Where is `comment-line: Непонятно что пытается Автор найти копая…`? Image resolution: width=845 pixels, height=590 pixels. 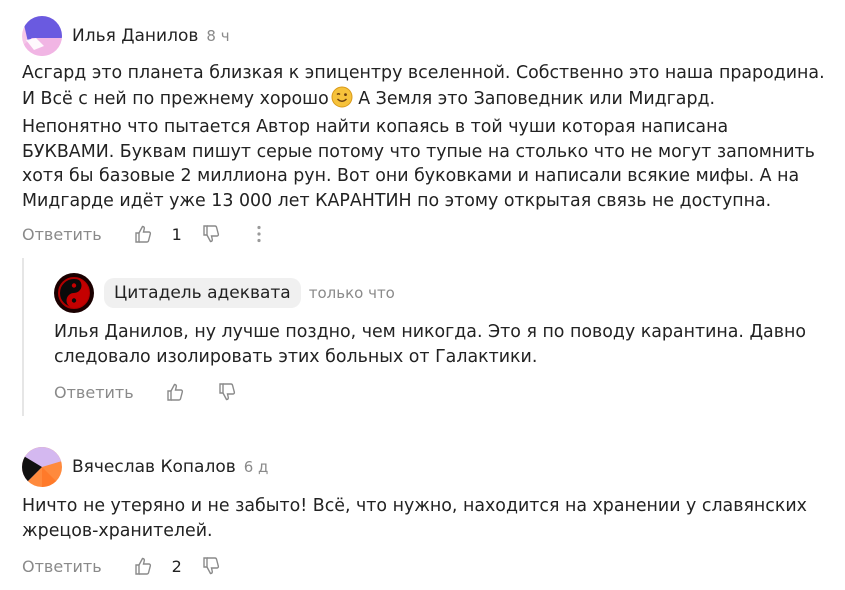 comment-line: Непонятно что пытается Автор найти копая… is located at coordinates (375, 127).